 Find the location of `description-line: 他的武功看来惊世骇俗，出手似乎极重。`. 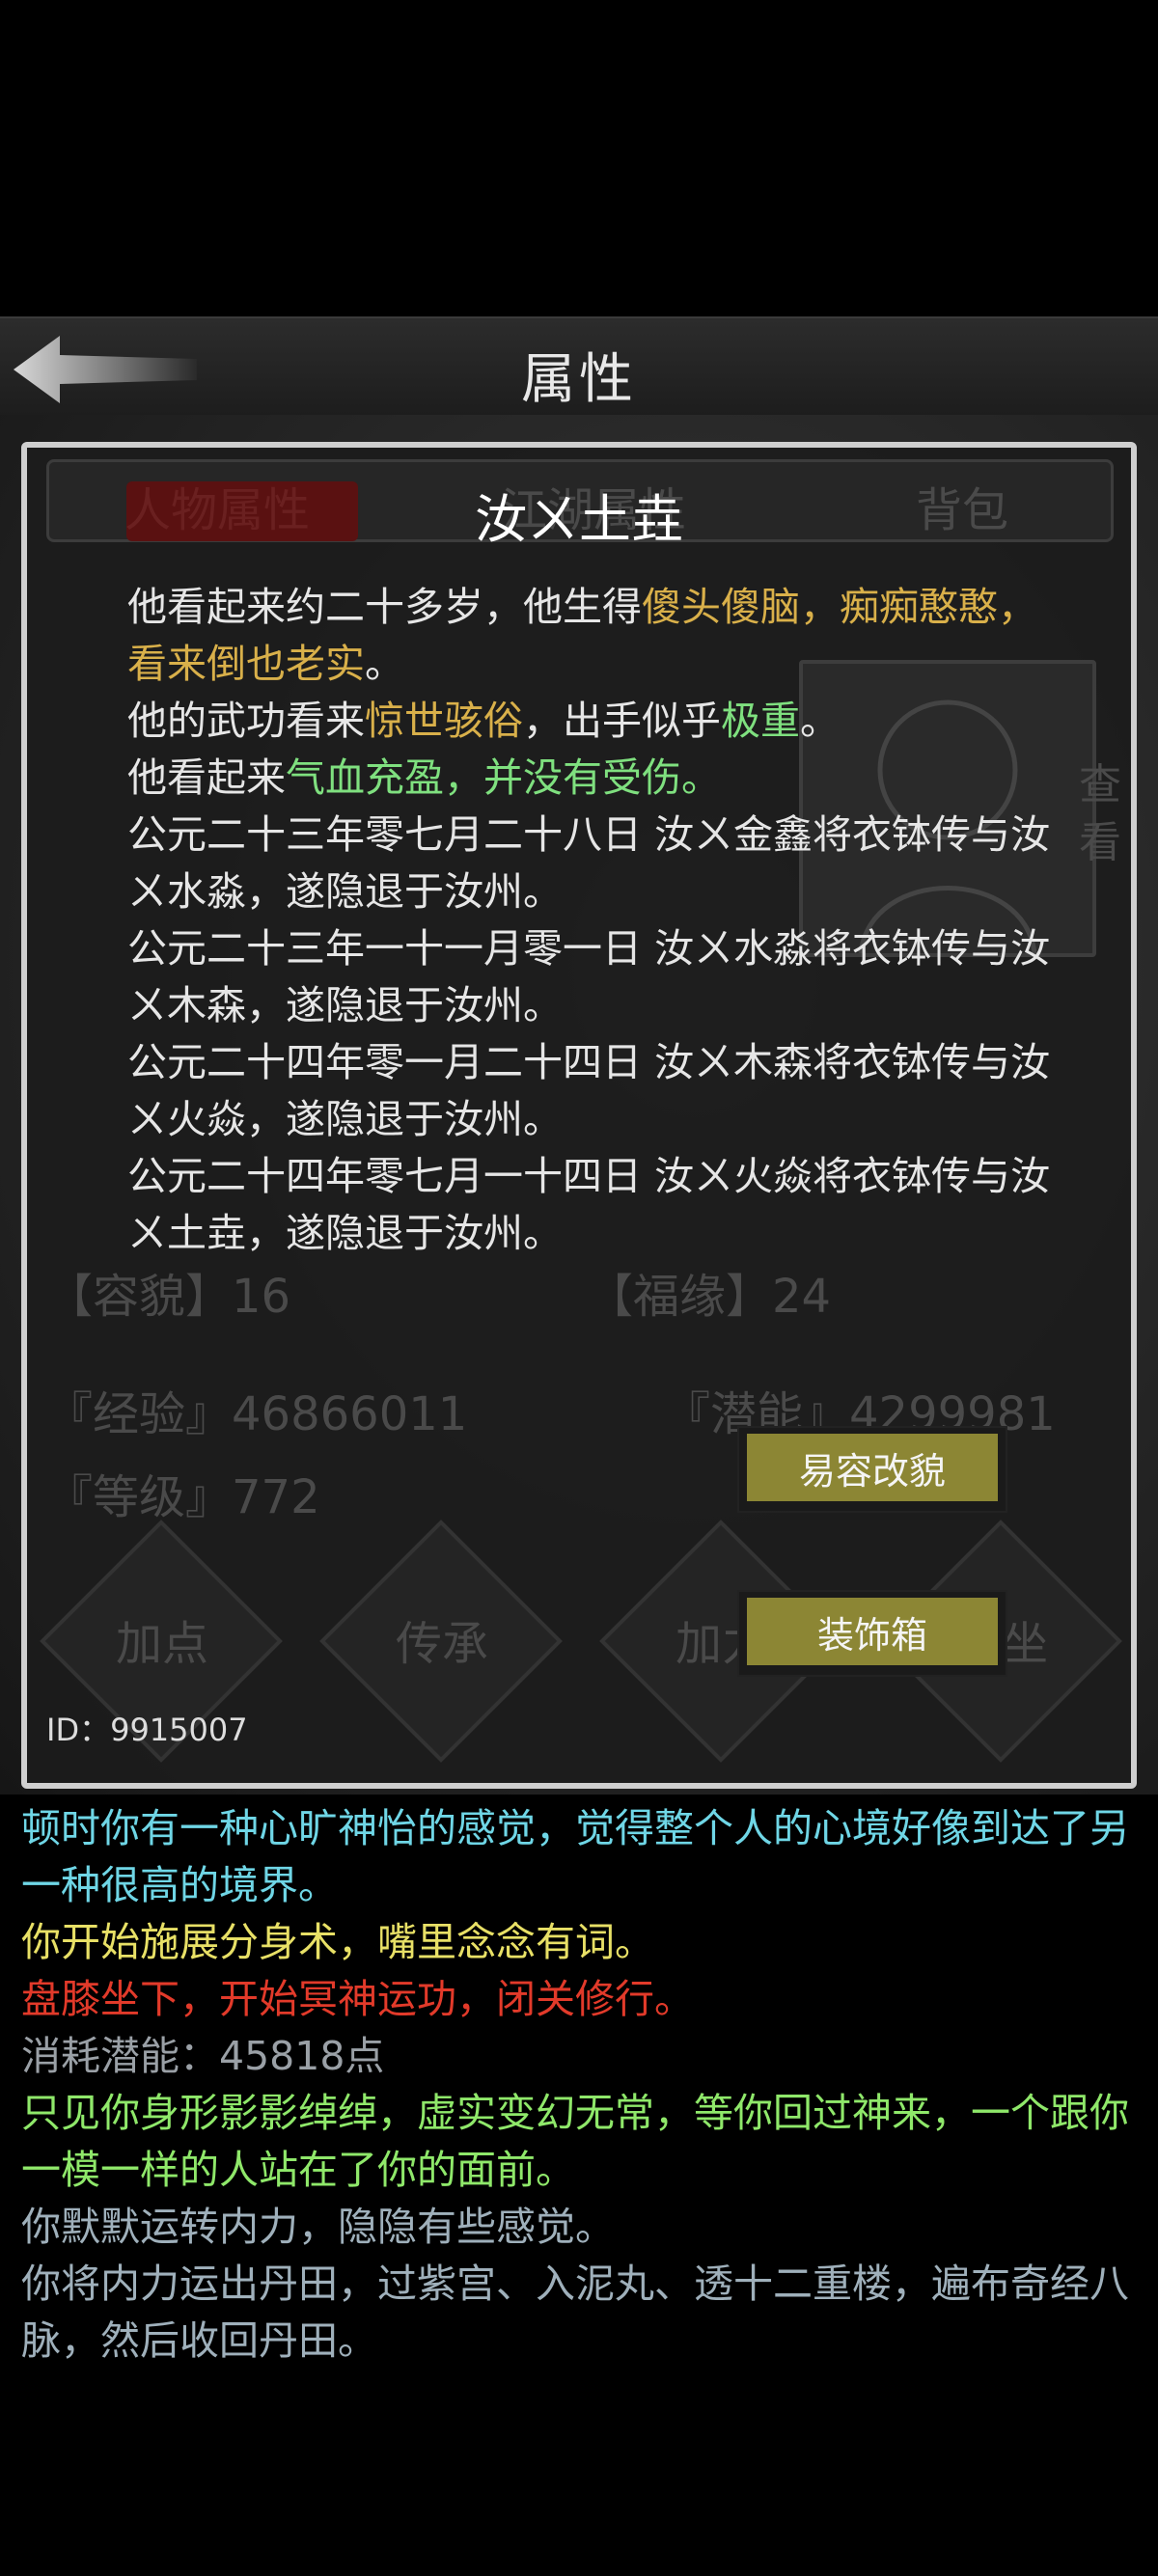

description-line: 他的武功看来惊世骇俗，出手似乎极重。 is located at coordinates (590, 721).